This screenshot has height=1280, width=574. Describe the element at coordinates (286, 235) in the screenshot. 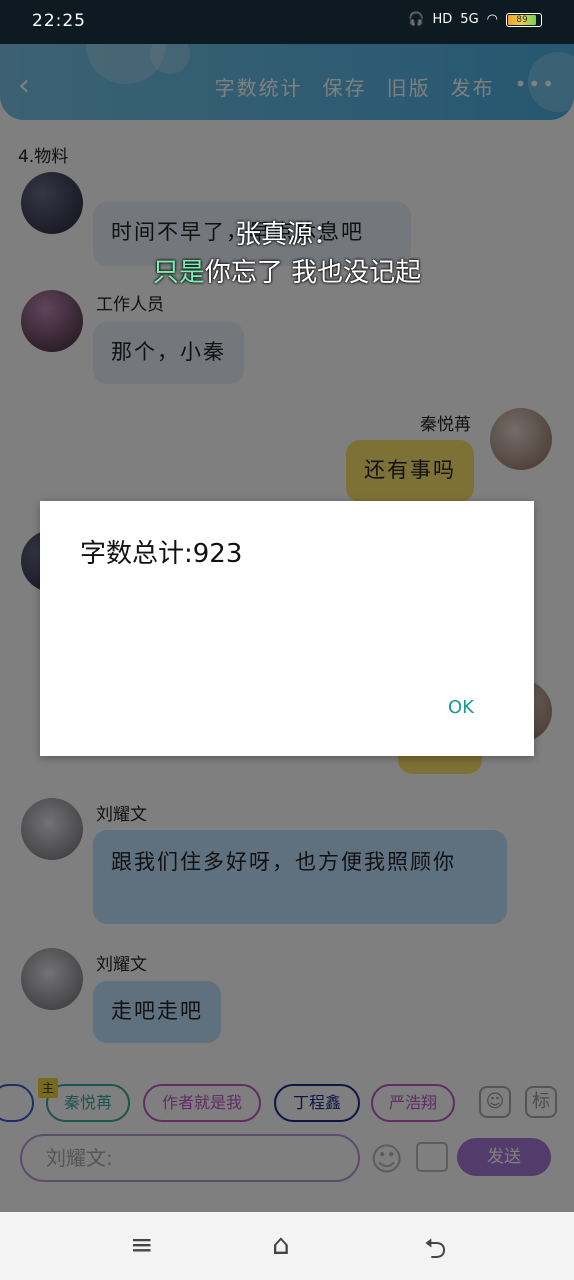

I see `caption-line-1: 张真源：` at that location.